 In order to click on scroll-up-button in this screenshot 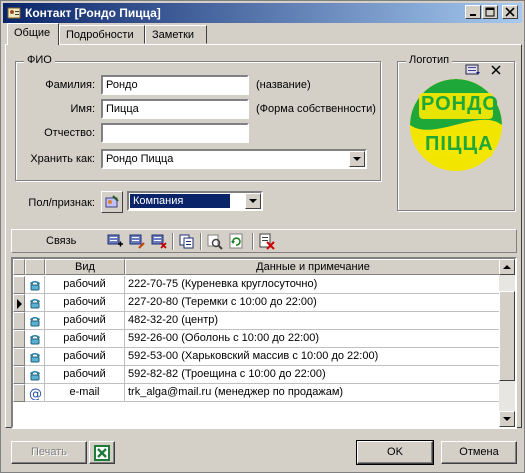, I will do `click(507, 267)`.